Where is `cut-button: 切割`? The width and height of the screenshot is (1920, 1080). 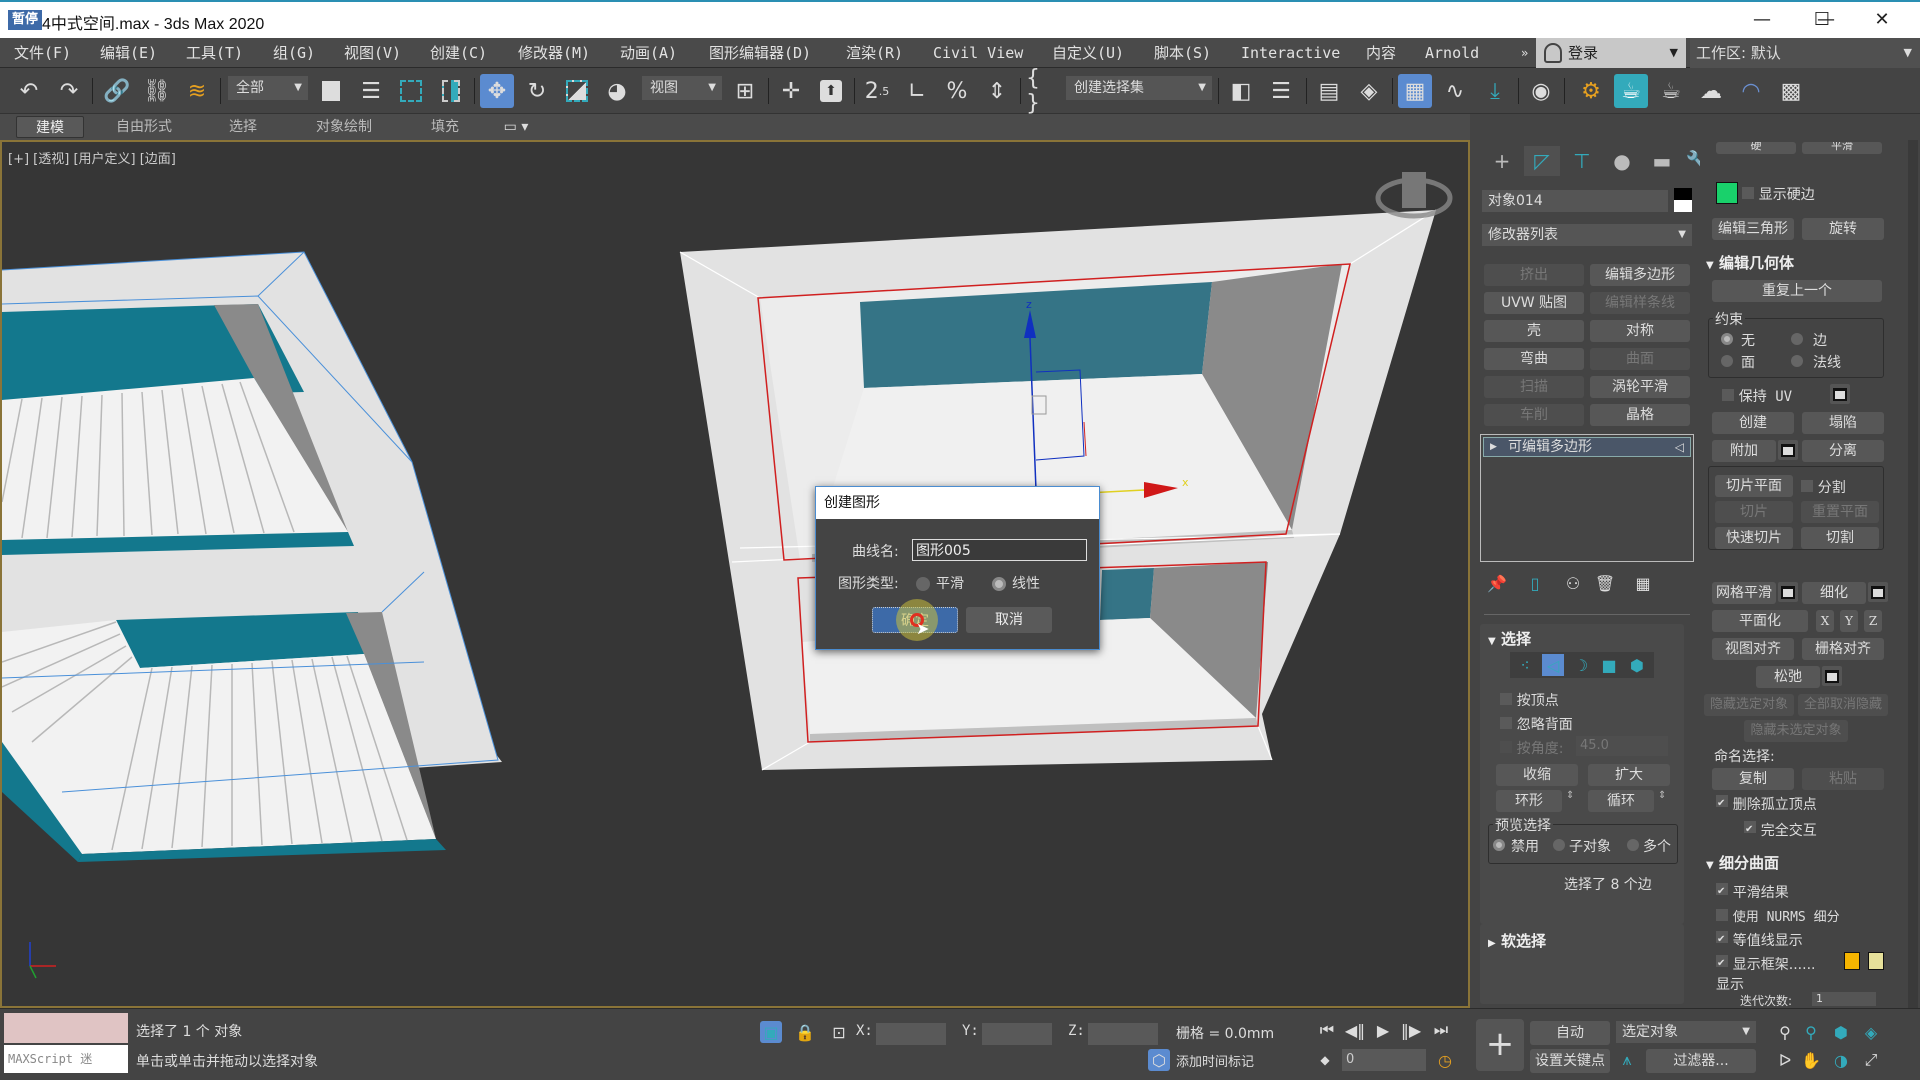 cut-button: 切割 is located at coordinates (1840, 538).